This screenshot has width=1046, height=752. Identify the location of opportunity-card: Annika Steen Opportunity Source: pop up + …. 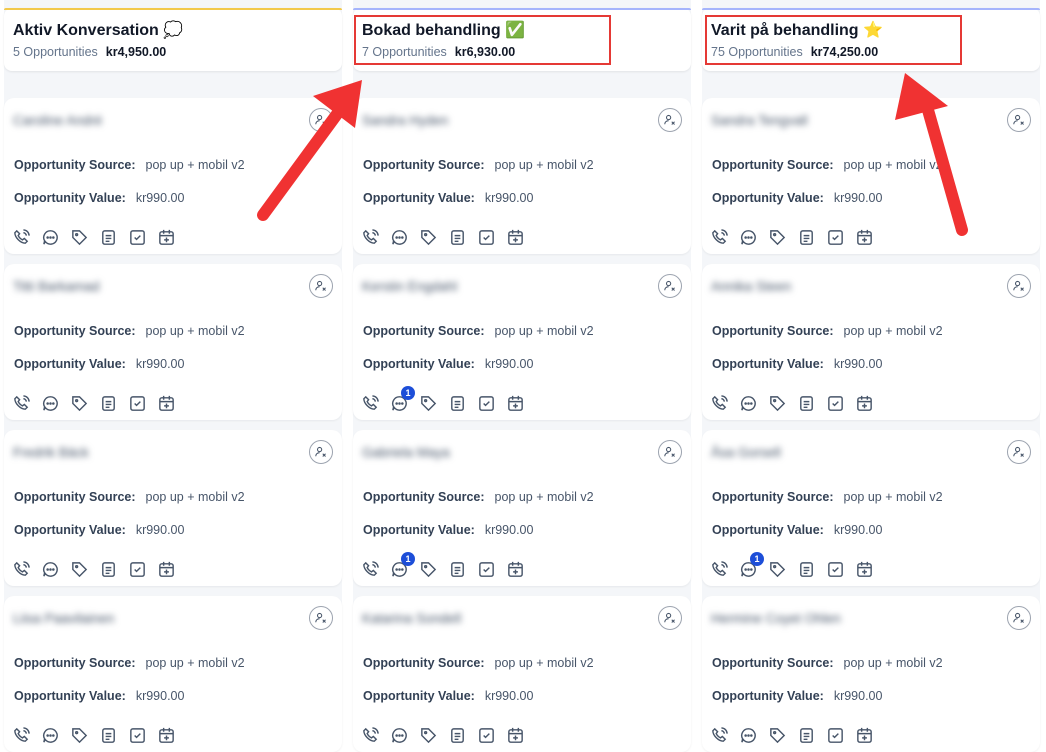
(871, 342).